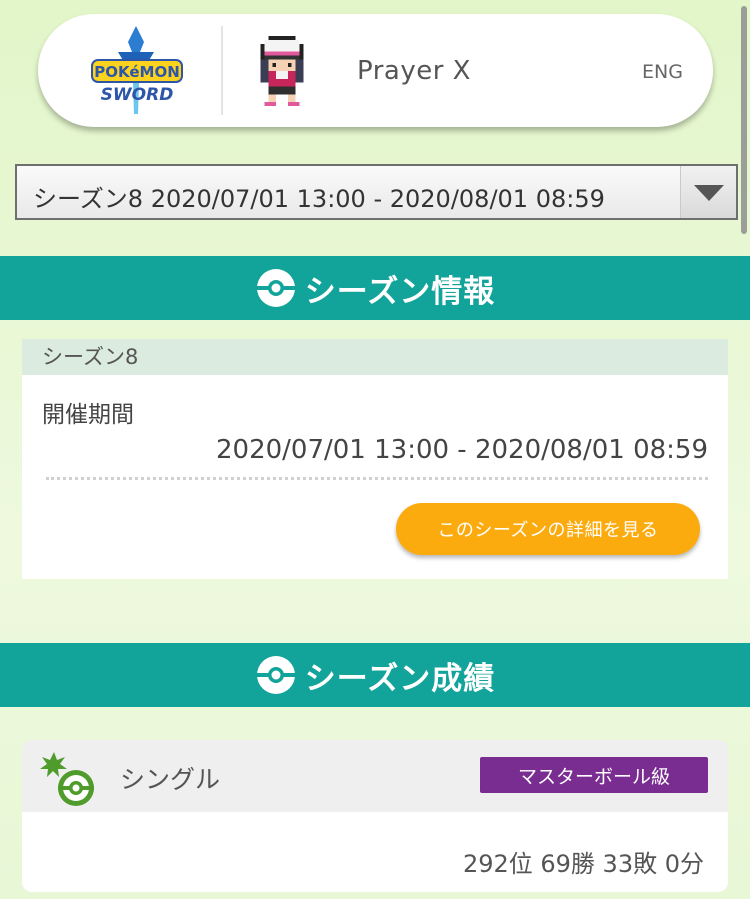 The width and height of the screenshot is (750, 899). What do you see at coordinates (377, 478) in the screenshot?
I see `dotted-divider` at bounding box center [377, 478].